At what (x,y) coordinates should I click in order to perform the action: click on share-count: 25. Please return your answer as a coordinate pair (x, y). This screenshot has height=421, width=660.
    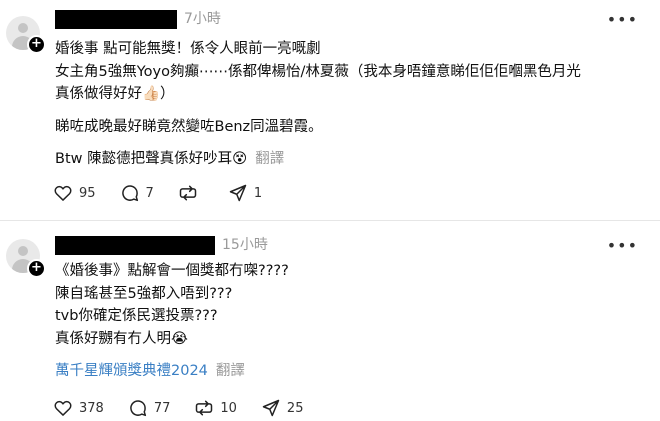
    Looking at the image, I should click on (295, 408).